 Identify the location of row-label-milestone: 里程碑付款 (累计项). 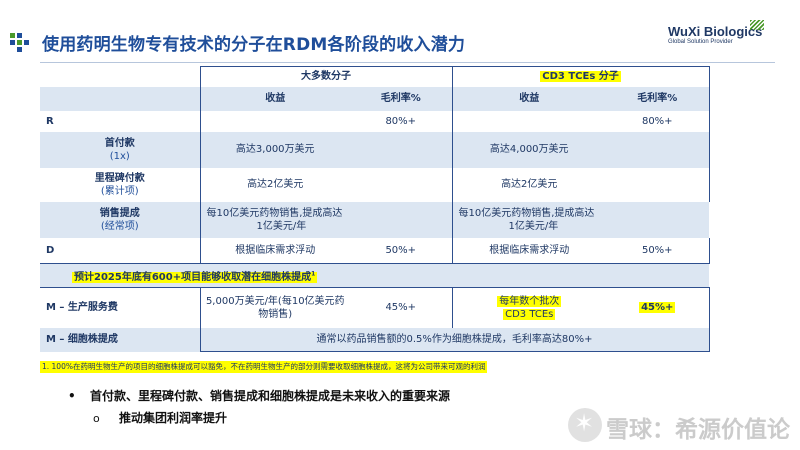
(119, 184).